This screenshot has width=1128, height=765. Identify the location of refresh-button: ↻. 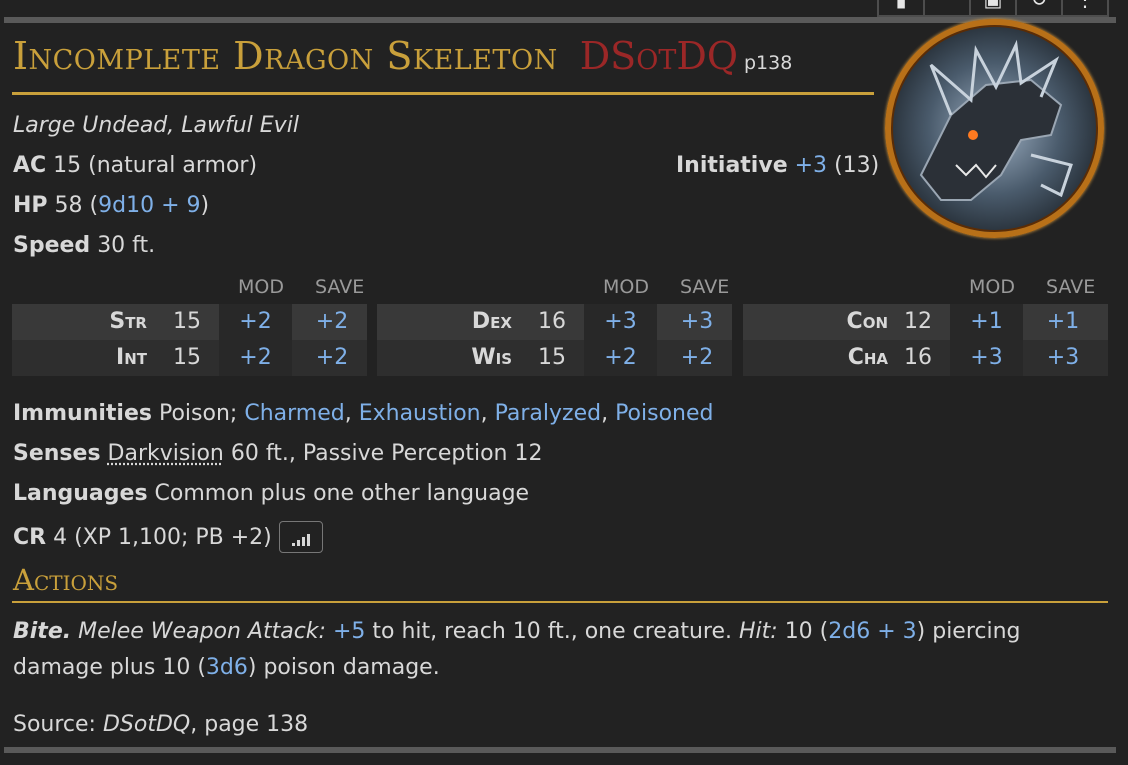
(1039, 8).